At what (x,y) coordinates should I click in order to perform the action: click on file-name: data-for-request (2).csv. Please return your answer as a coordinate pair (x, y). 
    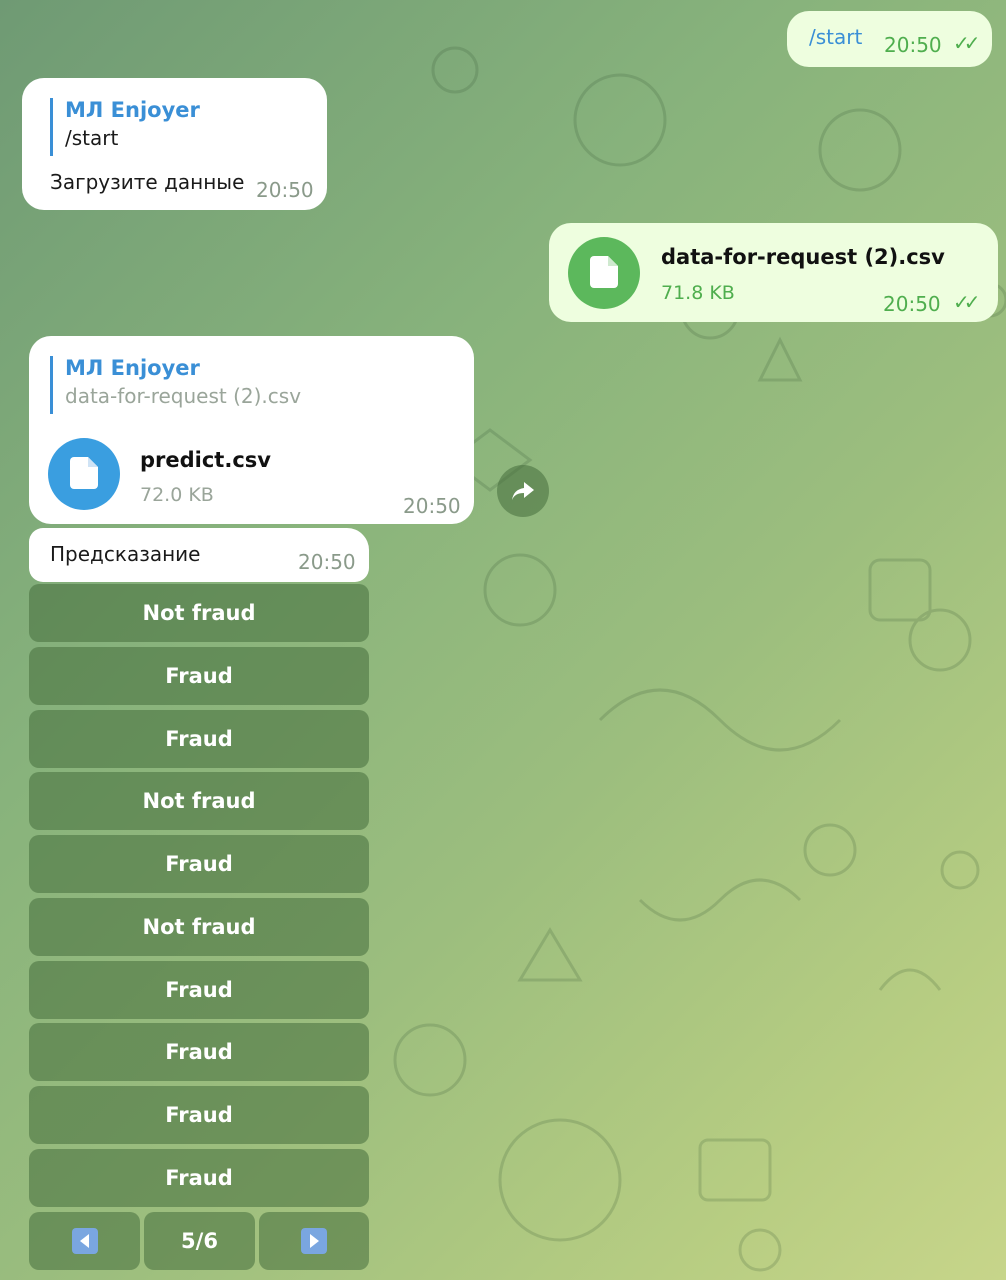
    Looking at the image, I should click on (803, 257).